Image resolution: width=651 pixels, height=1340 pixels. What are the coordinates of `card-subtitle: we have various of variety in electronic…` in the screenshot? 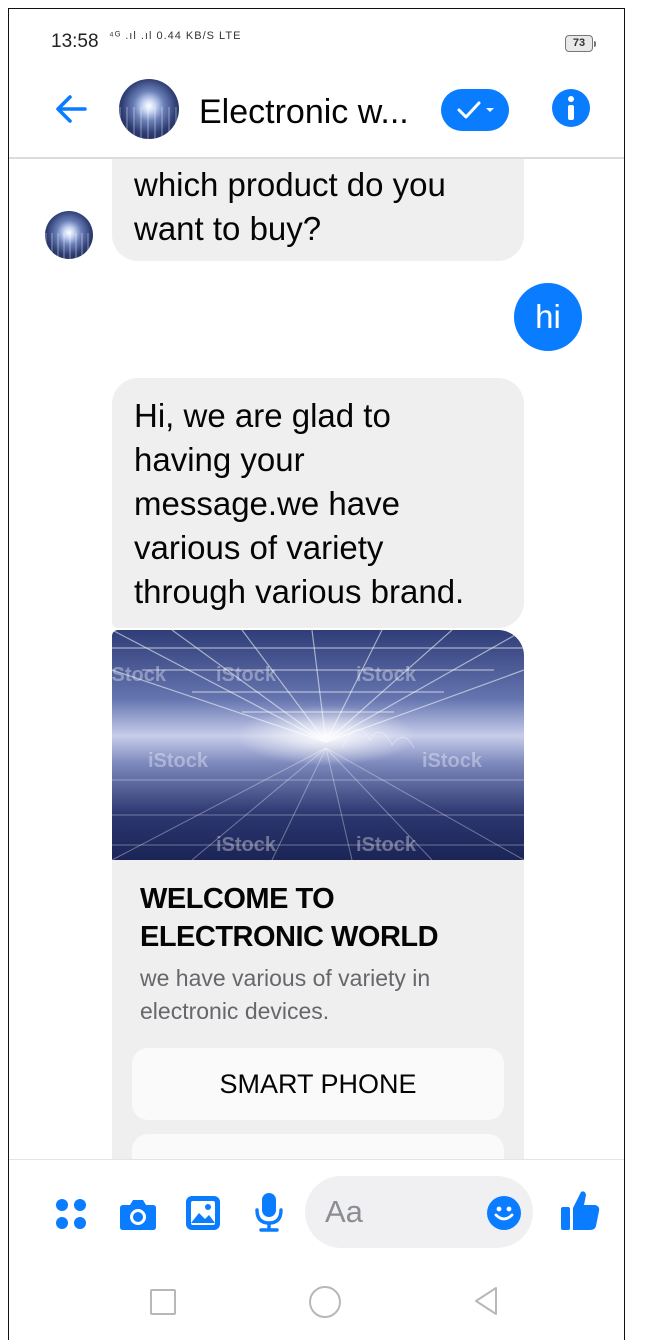 It's located at (325, 995).